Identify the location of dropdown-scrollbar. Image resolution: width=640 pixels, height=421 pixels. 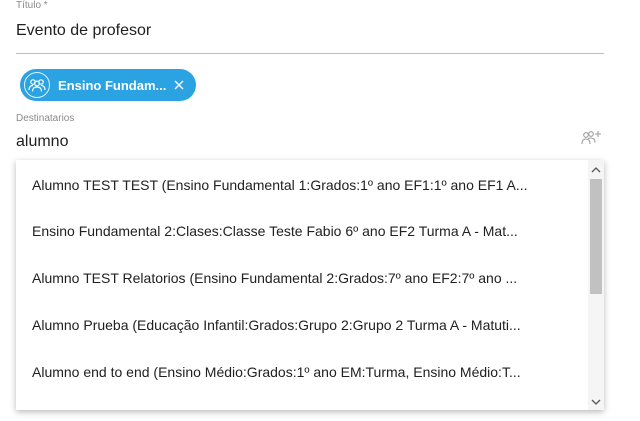
(596, 285).